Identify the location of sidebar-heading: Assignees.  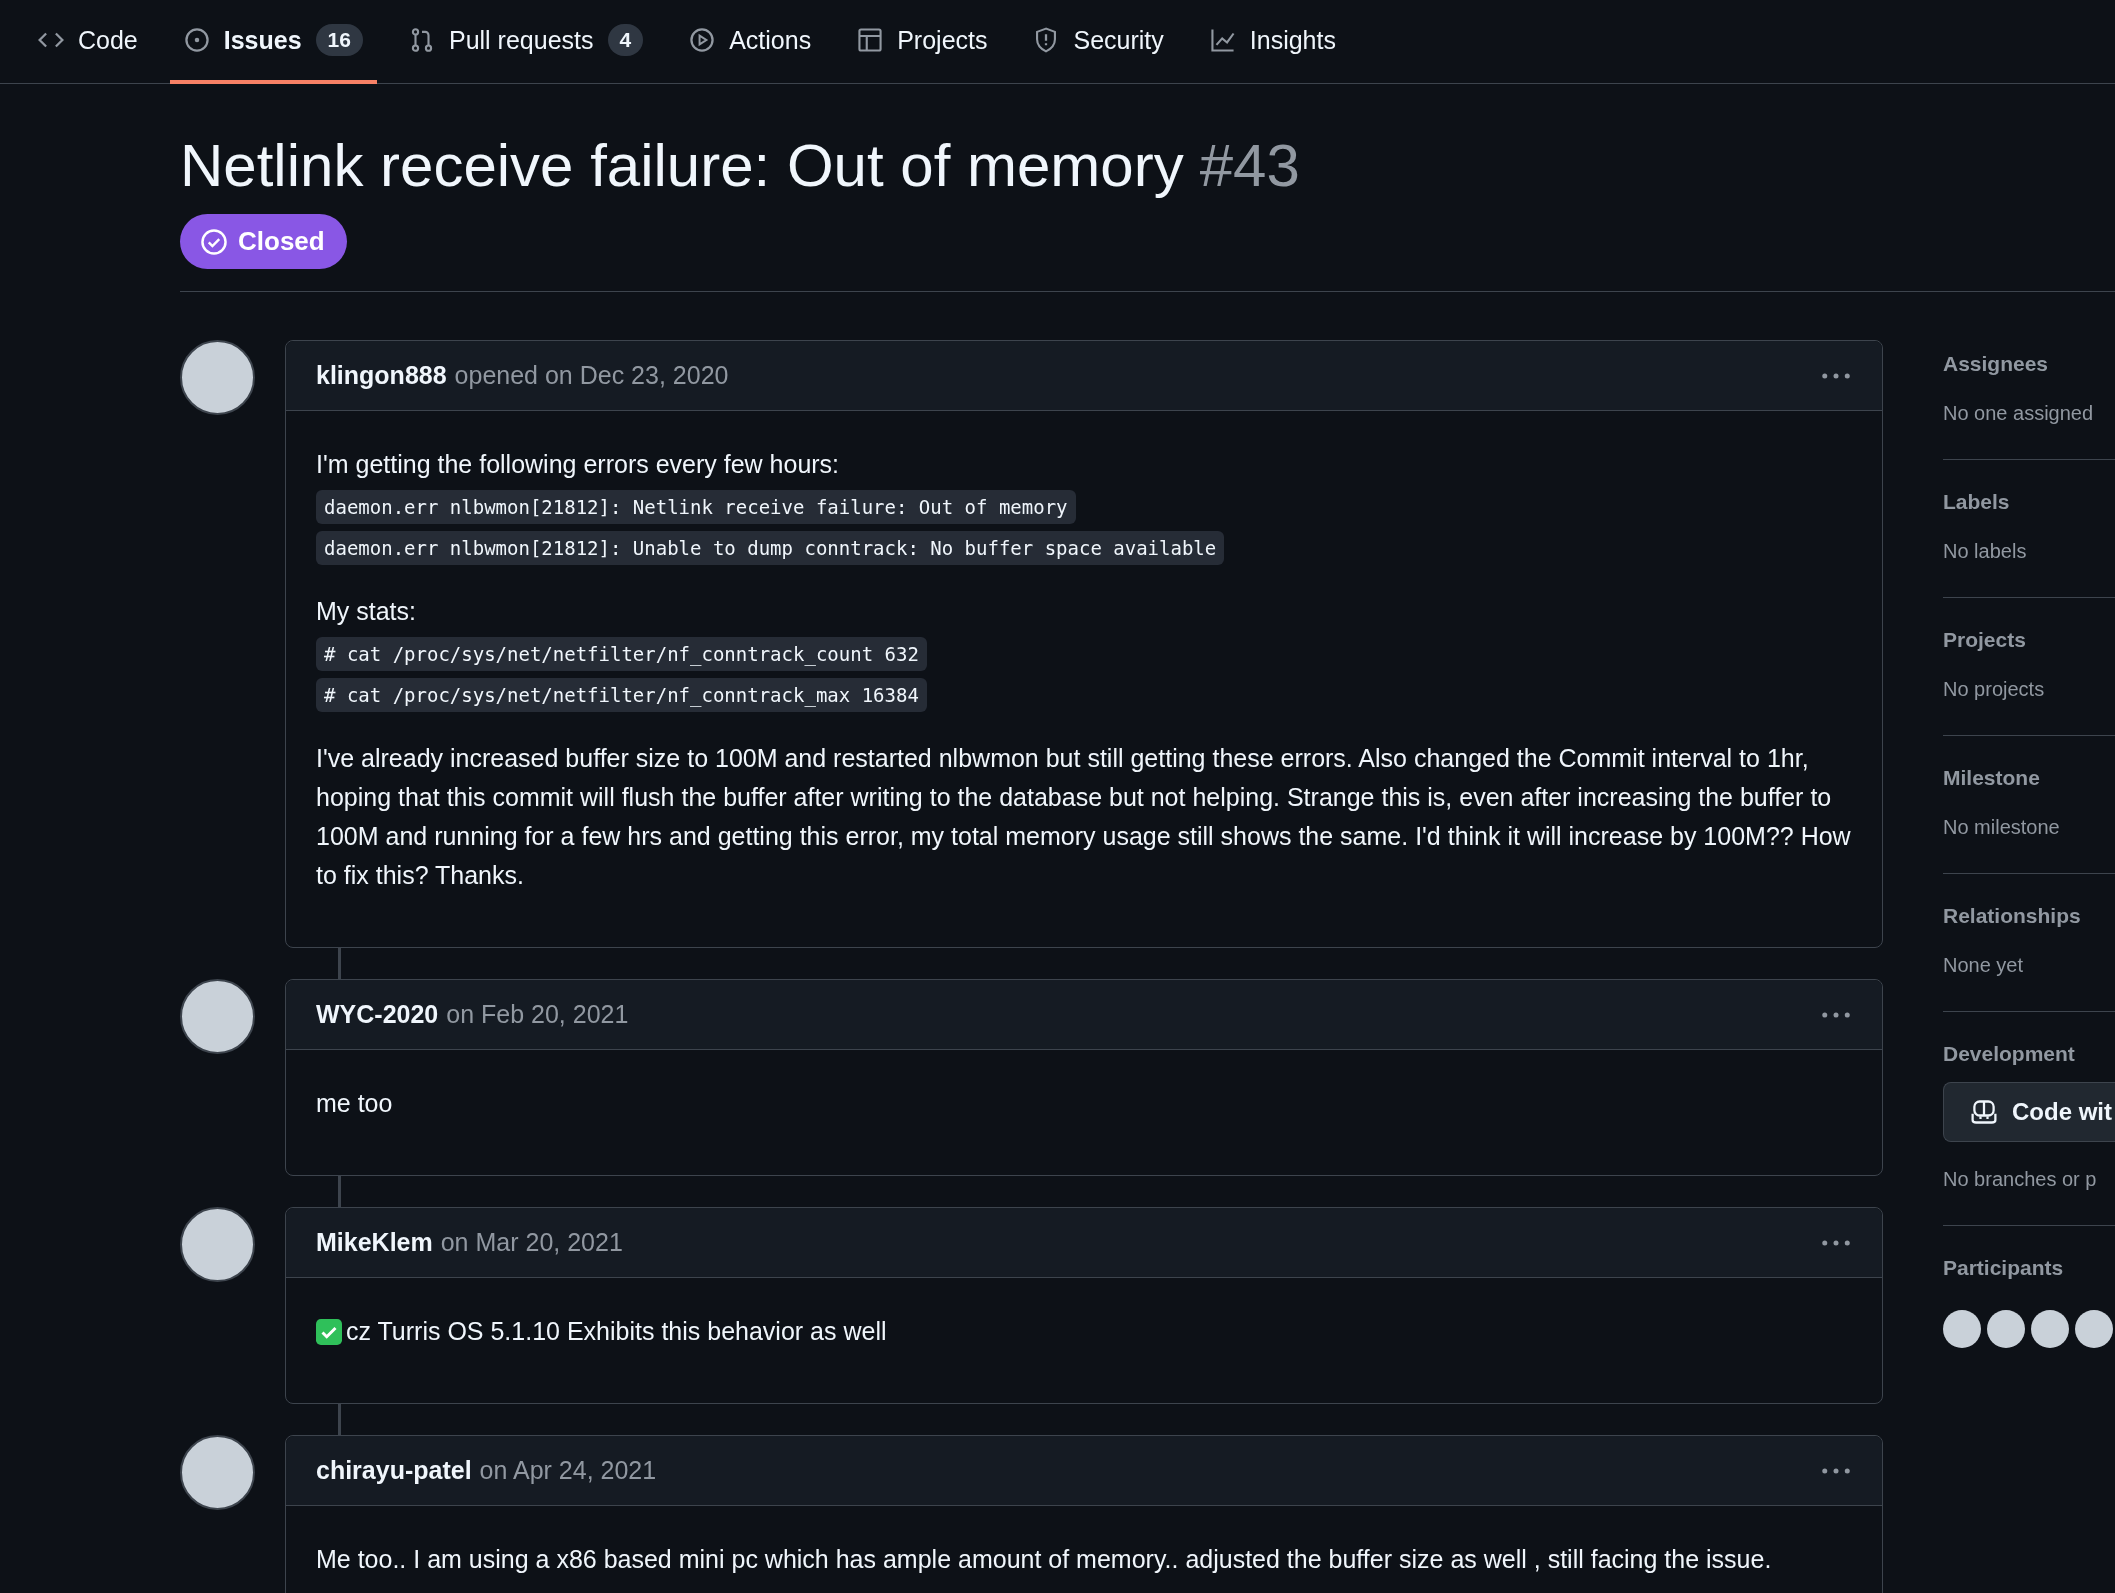
(2029, 364).